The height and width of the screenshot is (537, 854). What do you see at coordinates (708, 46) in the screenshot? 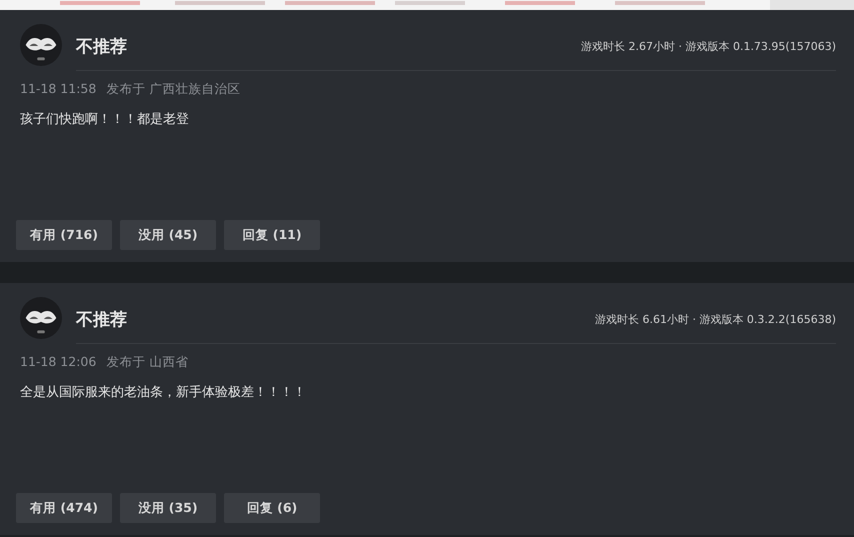
I see `playtime-info: 游戏时长 2.67小时 · 游戏版本 0.1.73.95(157063)` at bounding box center [708, 46].